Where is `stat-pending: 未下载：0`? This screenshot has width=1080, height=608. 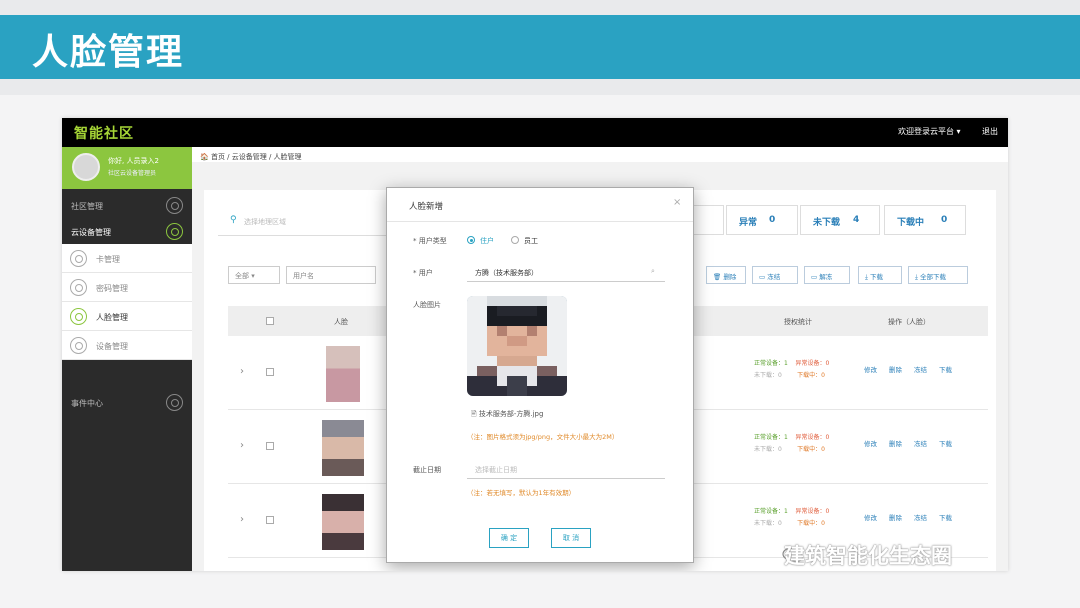
stat-pending: 未下载：0 is located at coordinates (768, 523).